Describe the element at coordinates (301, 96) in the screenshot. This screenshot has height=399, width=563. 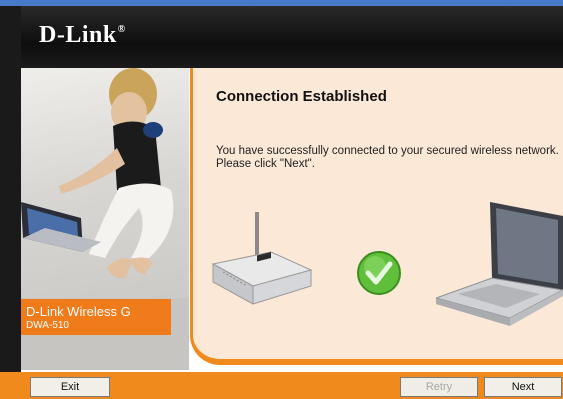
I see `page-title: Connection Established` at that location.